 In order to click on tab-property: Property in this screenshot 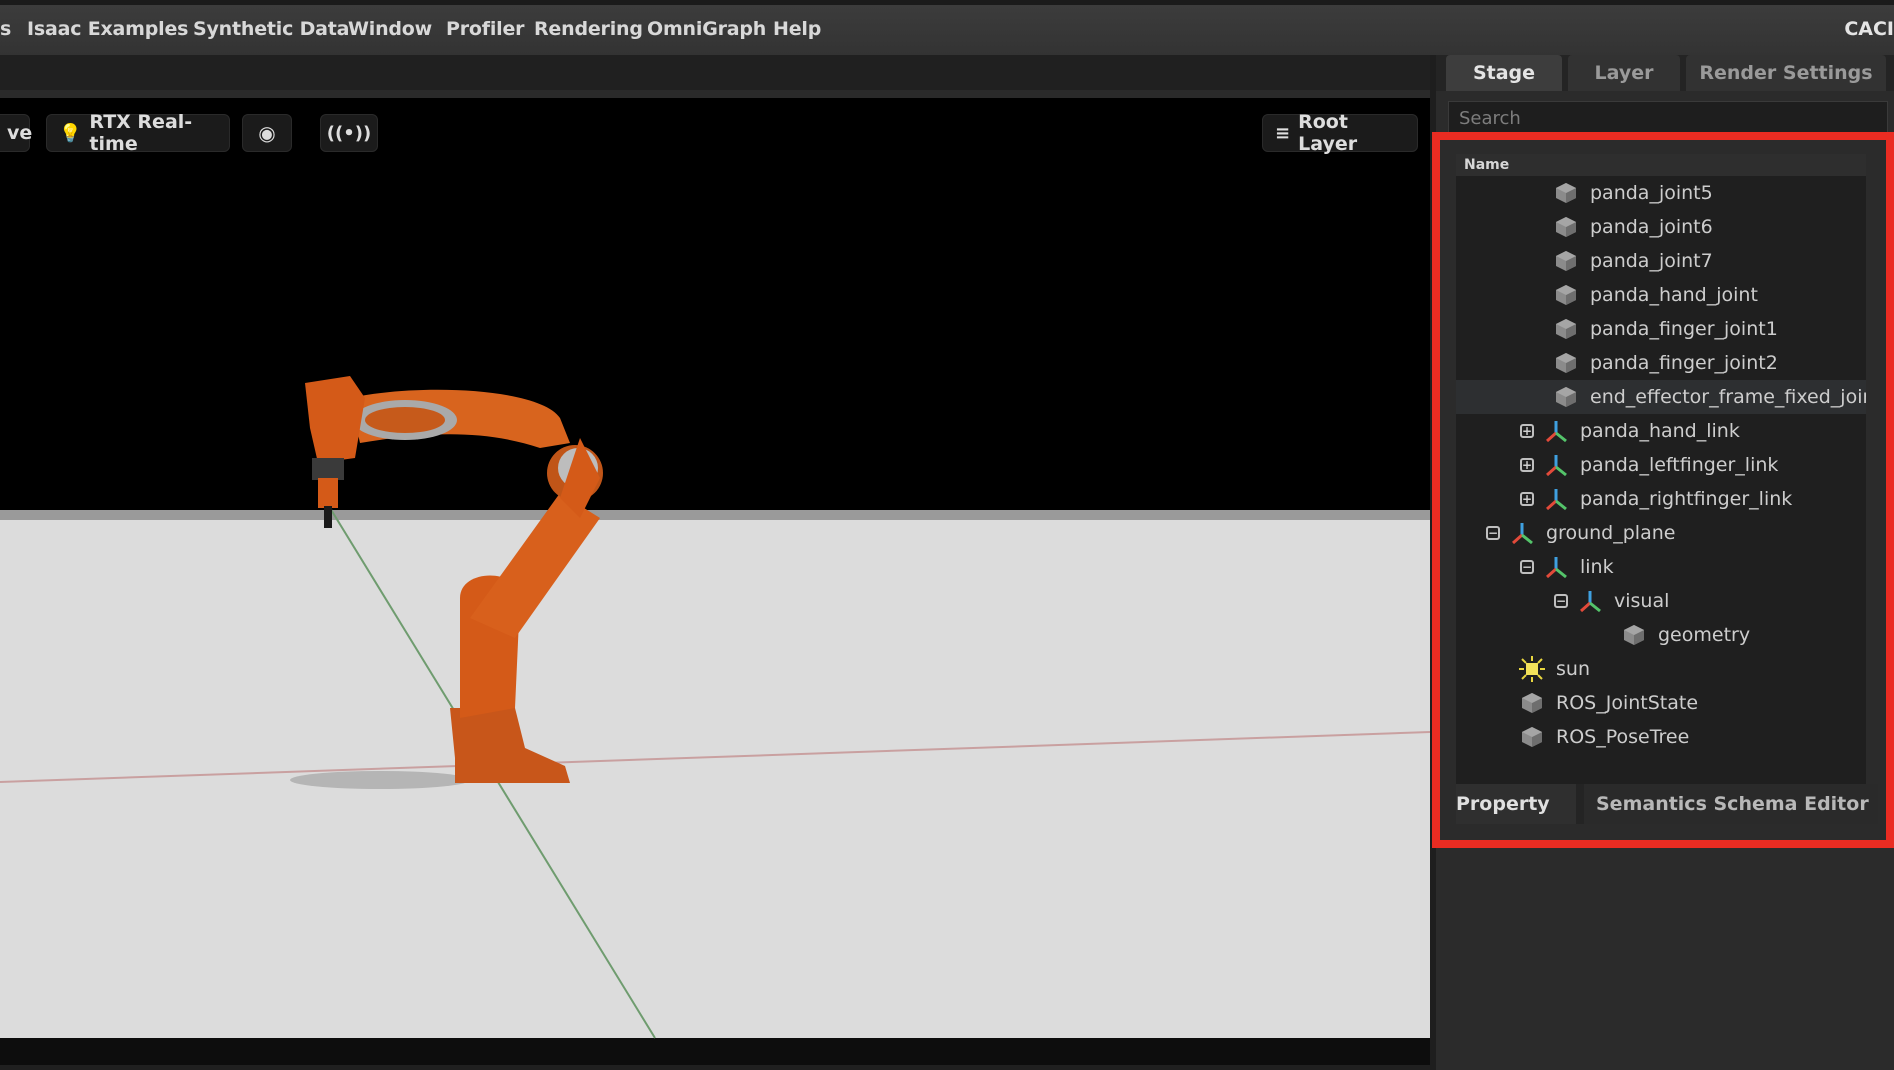, I will do `click(1516, 804)`.